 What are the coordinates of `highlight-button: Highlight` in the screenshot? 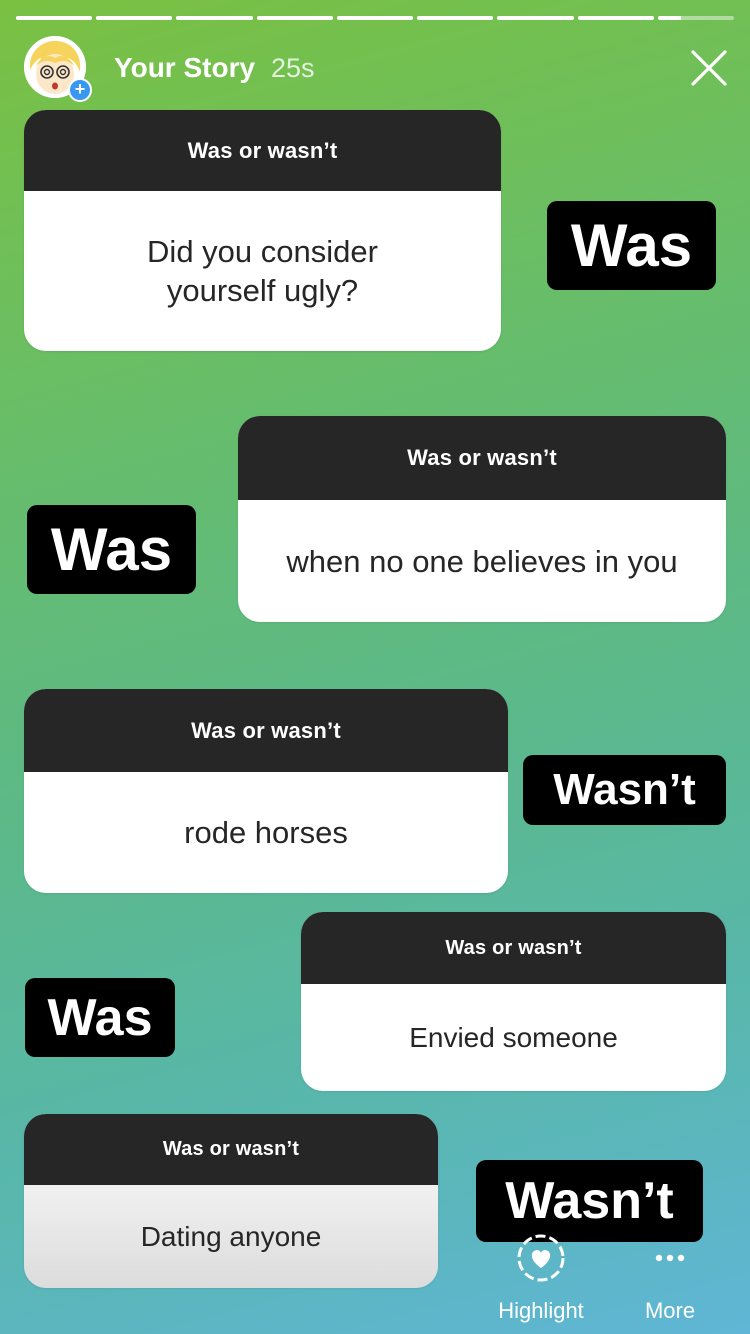 It's located at (541, 1278).